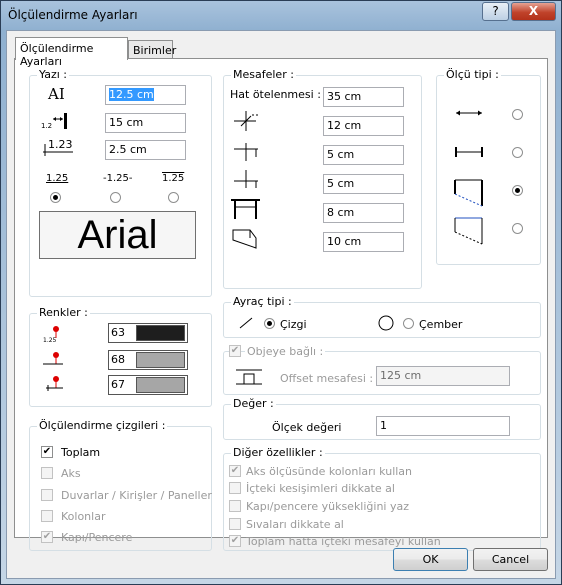 The width and height of the screenshot is (562, 585). Describe the element at coordinates (173, 197) in the screenshot. I see `style-over-radio` at that location.